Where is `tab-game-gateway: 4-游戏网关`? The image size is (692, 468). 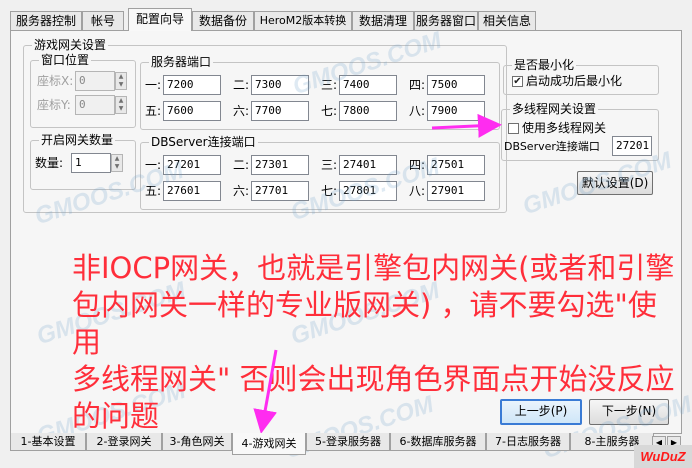 tab-game-gateway: 4-游戏网关 is located at coordinates (269, 444).